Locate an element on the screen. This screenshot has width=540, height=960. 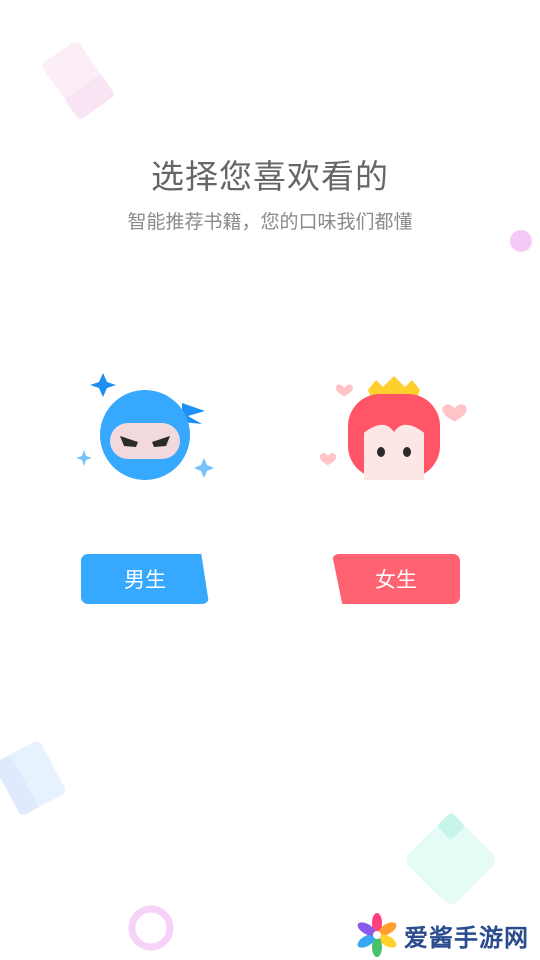
male-button: 男生 is located at coordinates (145, 579).